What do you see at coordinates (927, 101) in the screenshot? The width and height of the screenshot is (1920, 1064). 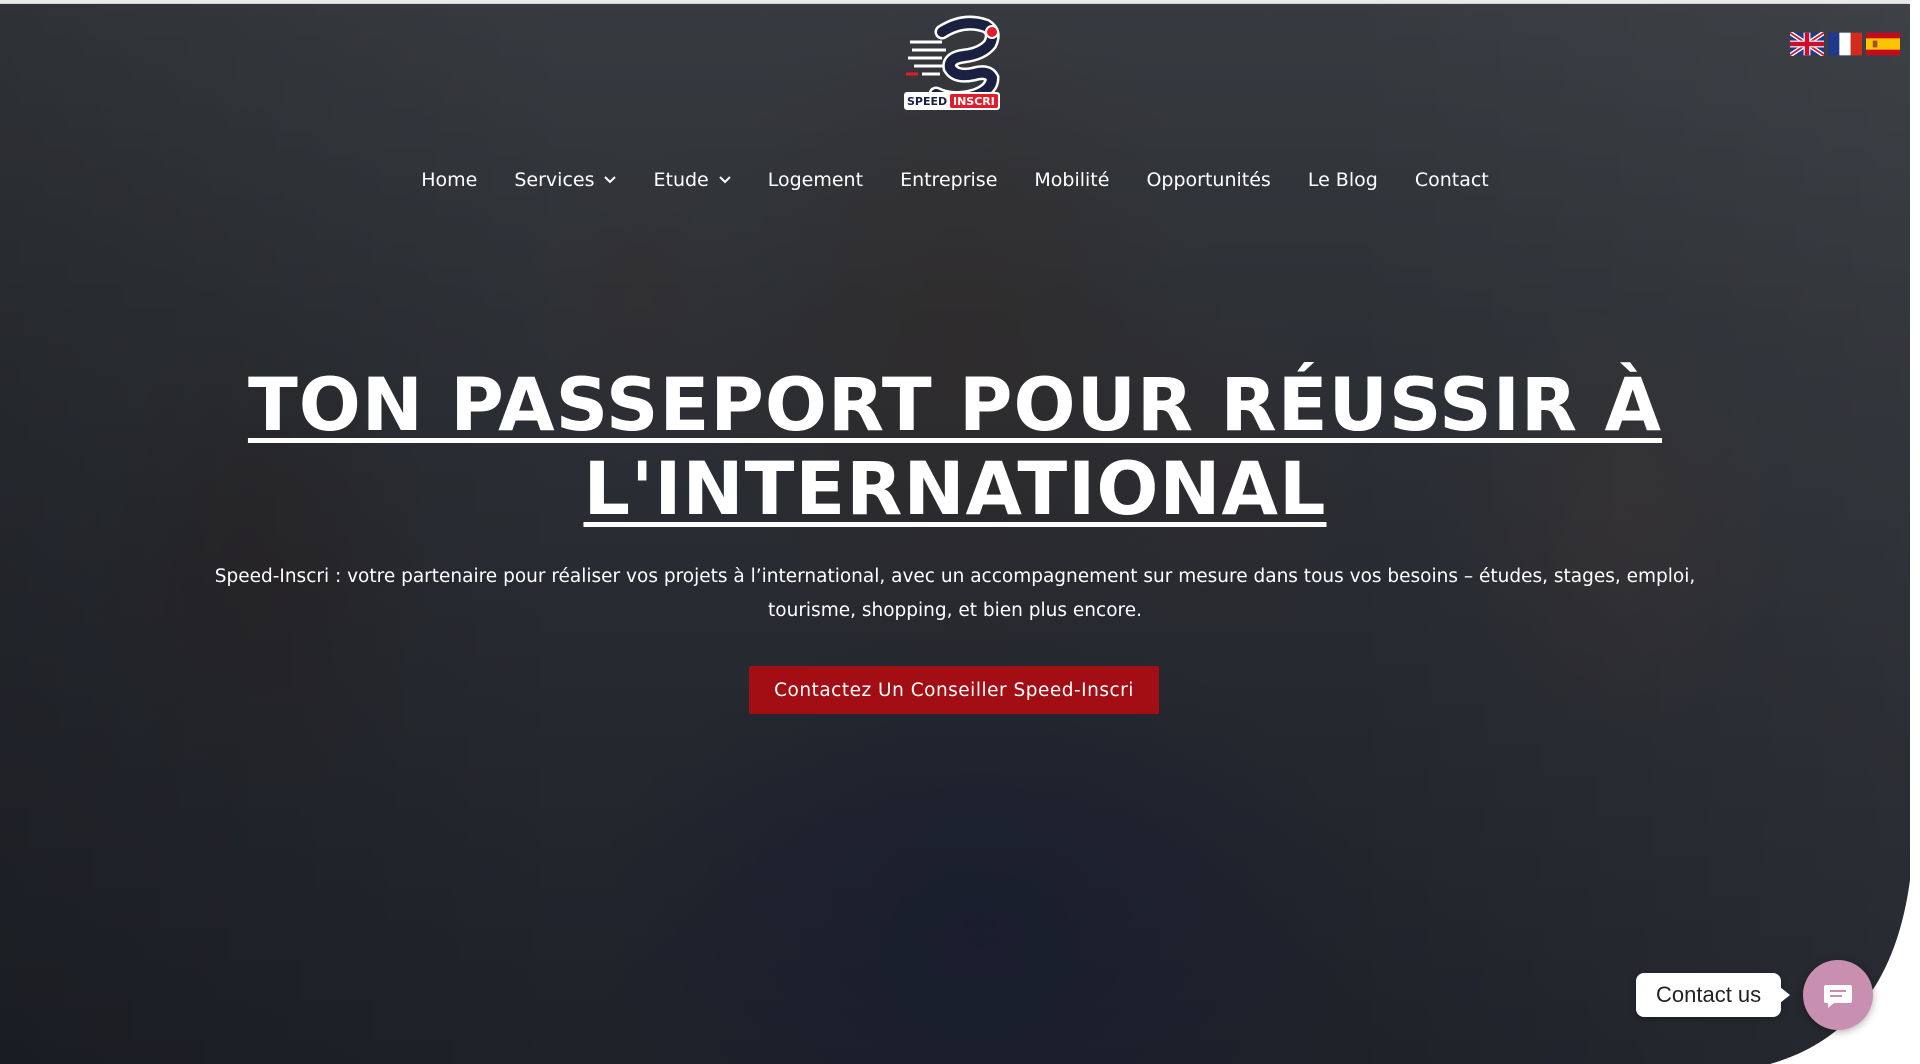 I see `logo-text-speed: SPEED` at bounding box center [927, 101].